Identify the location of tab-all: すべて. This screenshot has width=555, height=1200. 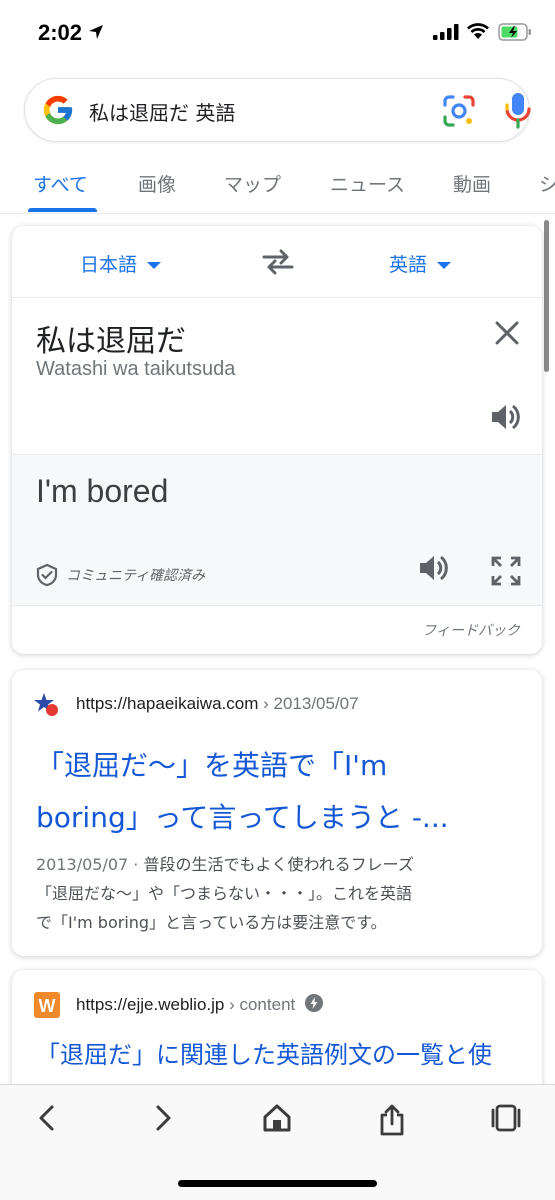
(60, 183).